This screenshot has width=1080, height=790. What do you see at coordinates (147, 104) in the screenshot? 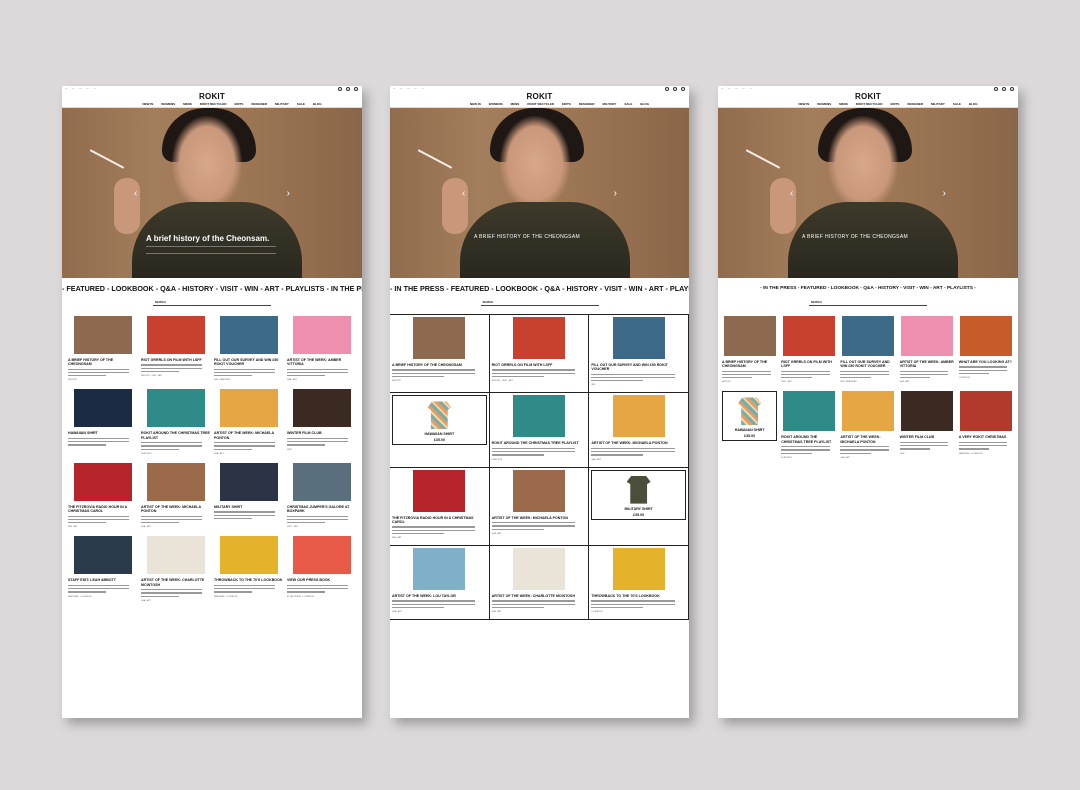
I see `nav-item: NEW IN` at bounding box center [147, 104].